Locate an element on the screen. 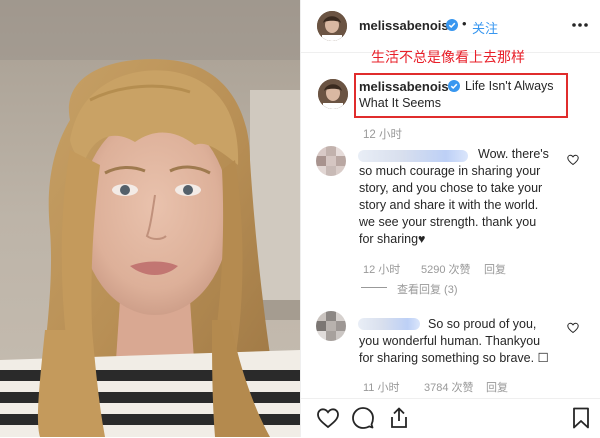 Image resolution: width=600 pixels, height=438 pixels. annotation-text: 生活不总是像看上去那样 is located at coordinates (448, 57).